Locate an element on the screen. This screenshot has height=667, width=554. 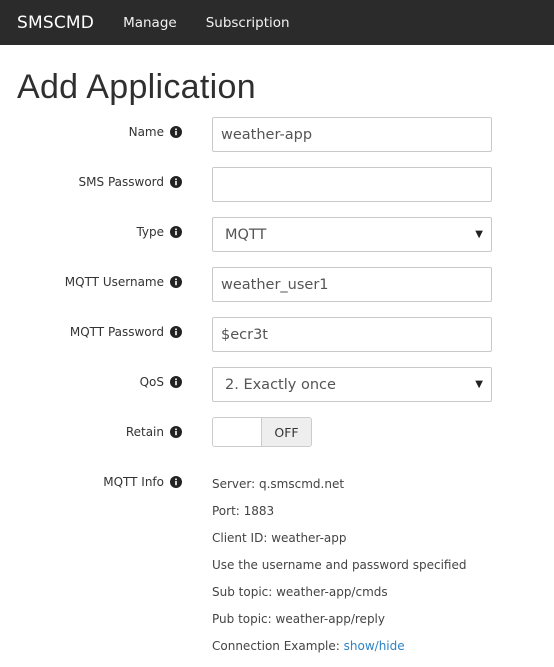
sms-password-label: SMS Password is located at coordinates (130, 182).